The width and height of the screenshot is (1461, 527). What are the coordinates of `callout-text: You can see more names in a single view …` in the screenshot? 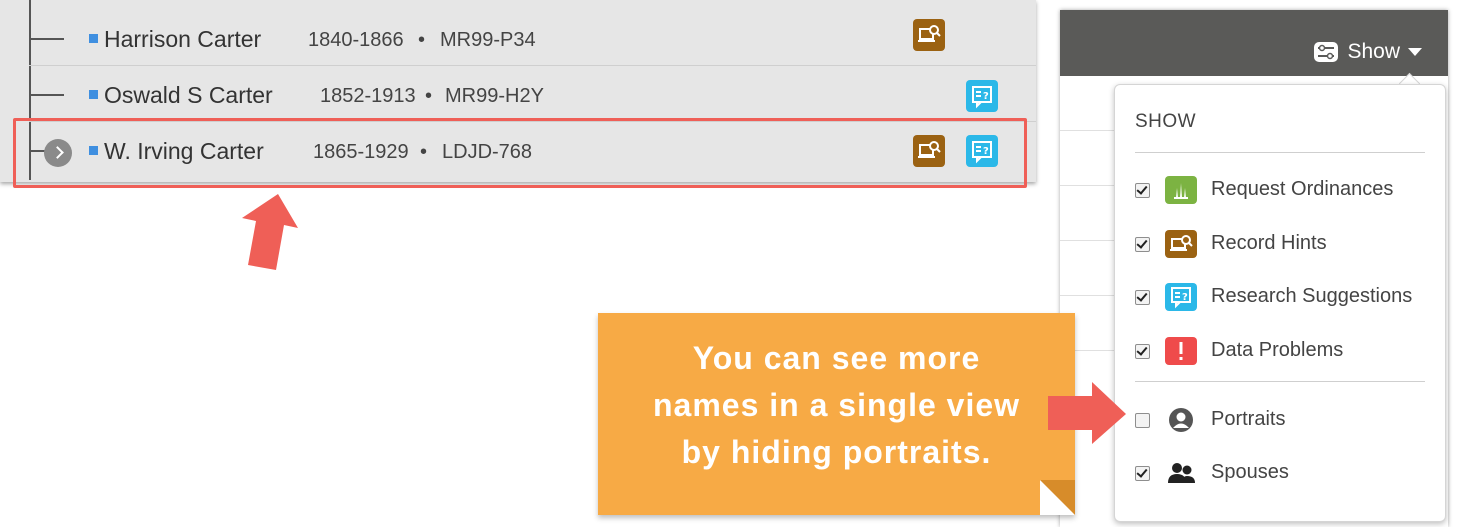 It's located at (836, 405).